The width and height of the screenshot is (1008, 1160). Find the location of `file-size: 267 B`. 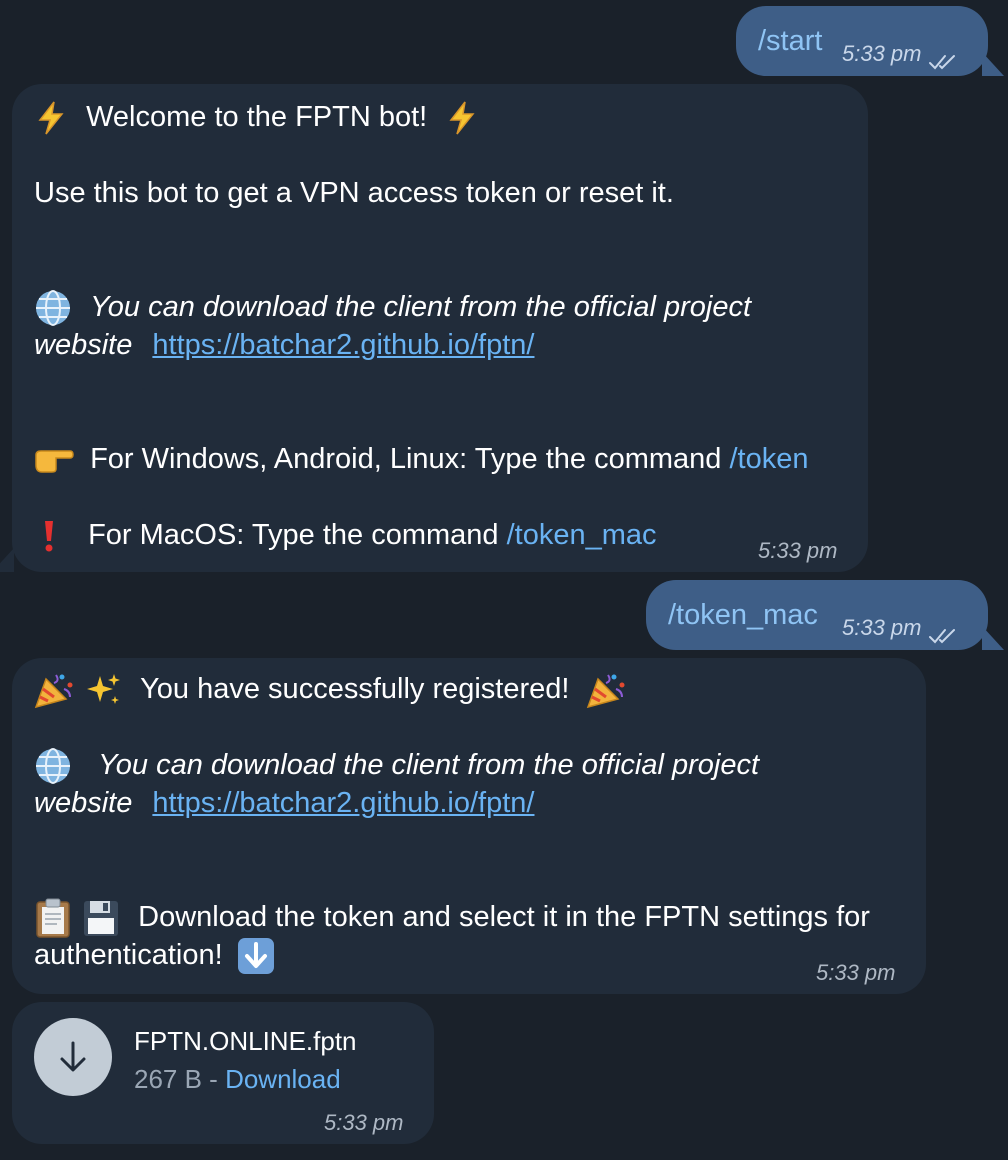

file-size: 267 B is located at coordinates (168, 1079).